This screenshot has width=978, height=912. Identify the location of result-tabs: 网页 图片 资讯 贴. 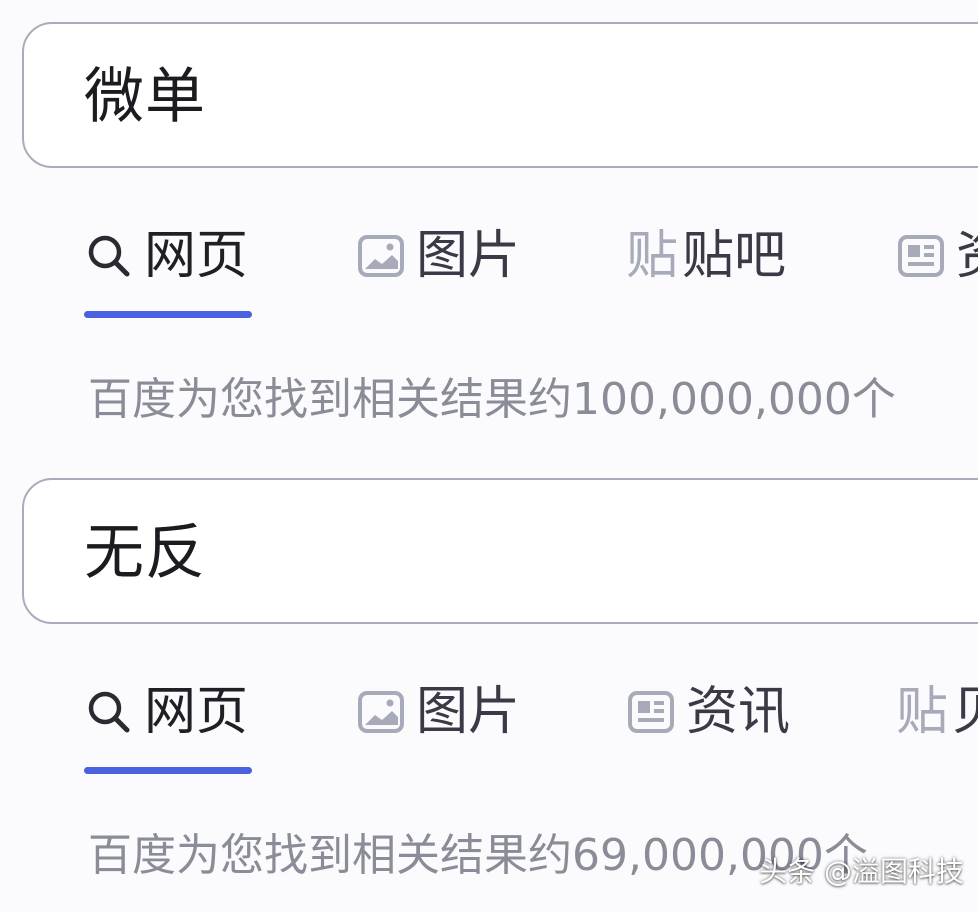
(489, 721).